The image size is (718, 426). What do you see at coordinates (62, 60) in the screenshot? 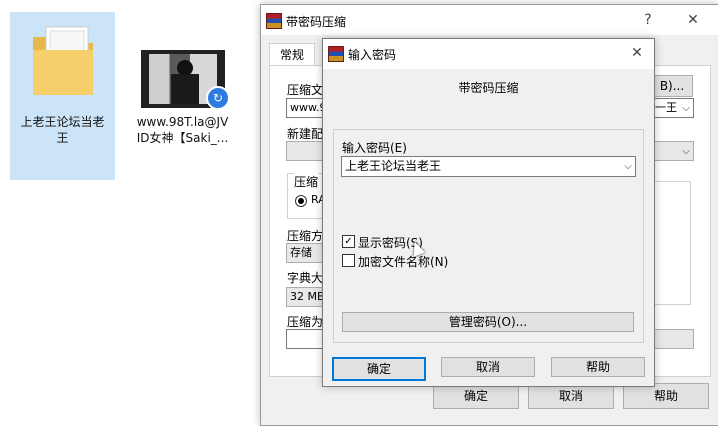
I see `folder-icon` at bounding box center [62, 60].